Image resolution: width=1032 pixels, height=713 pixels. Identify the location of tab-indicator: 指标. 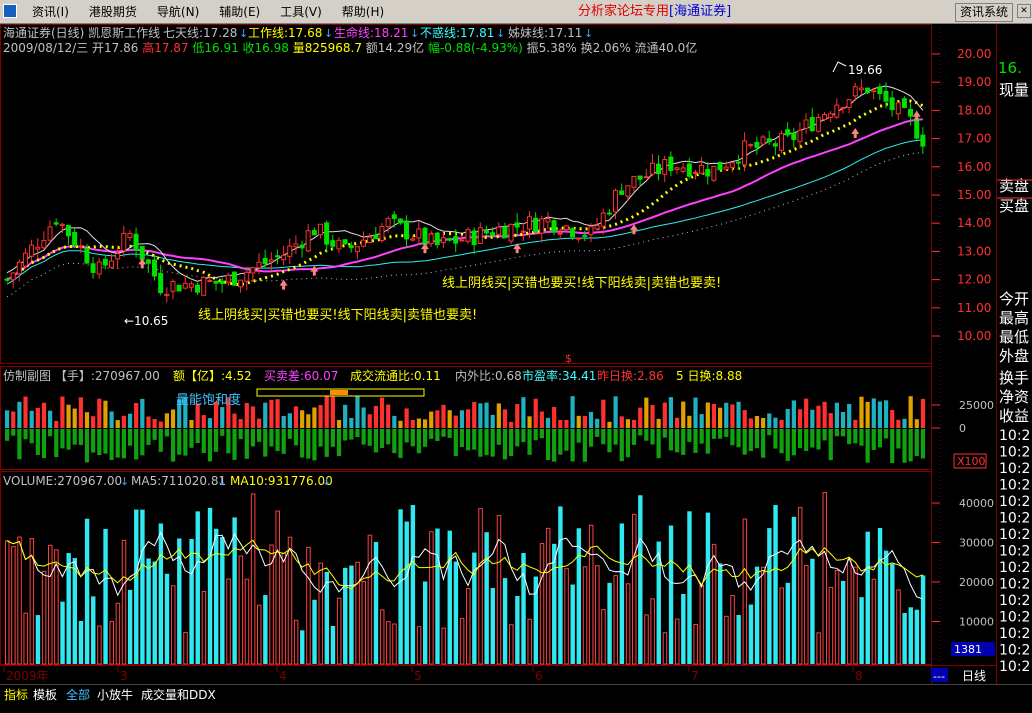
(16, 695).